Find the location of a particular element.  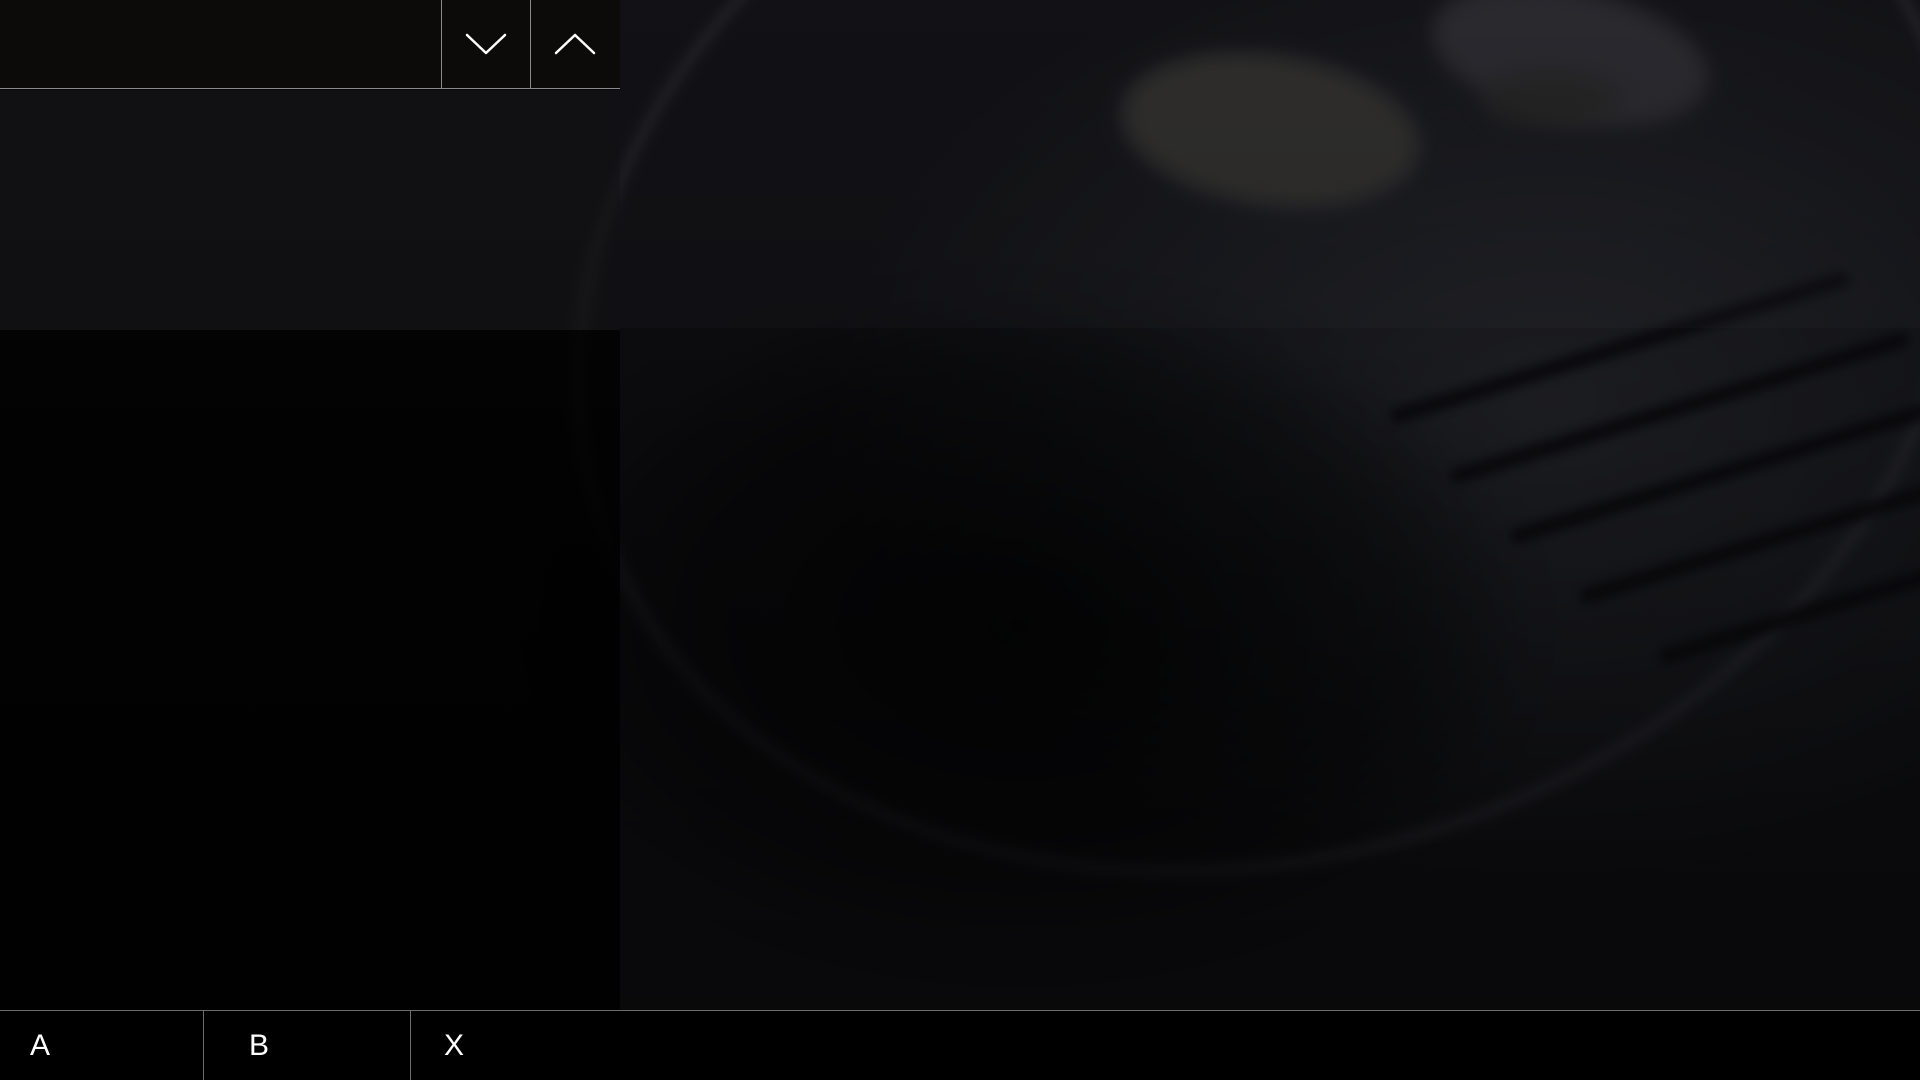

chevron-up-icon is located at coordinates (574, 44).